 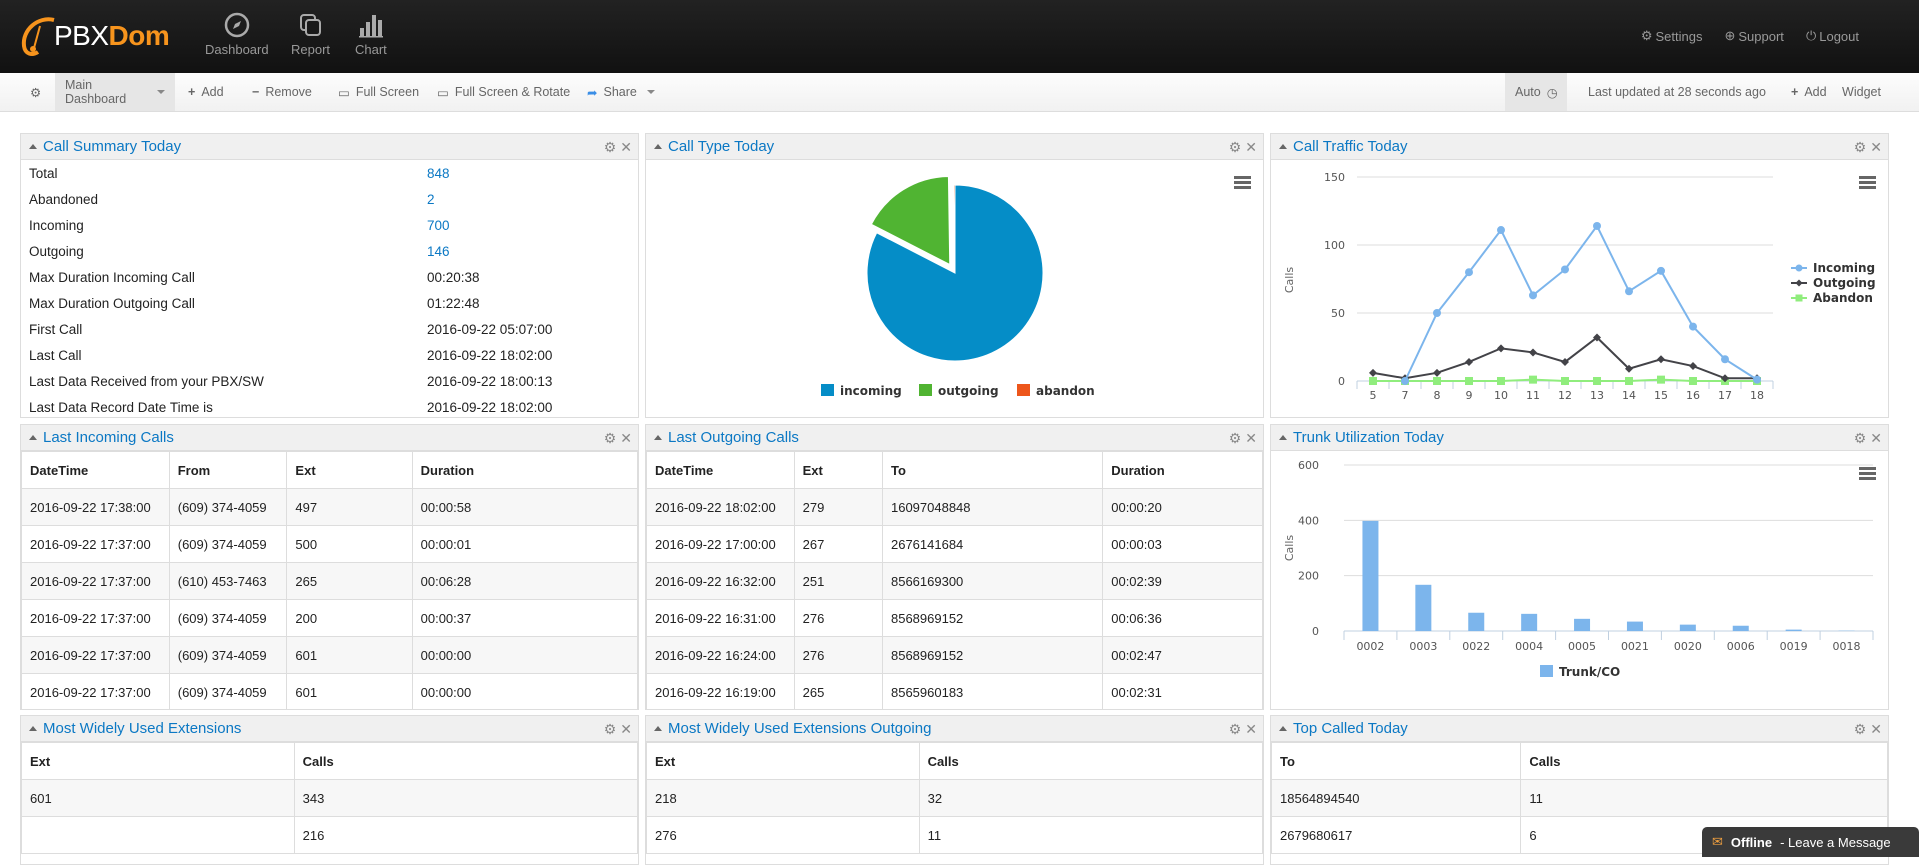 I want to click on logout-link: ⏻Logout, so click(x=1832, y=36).